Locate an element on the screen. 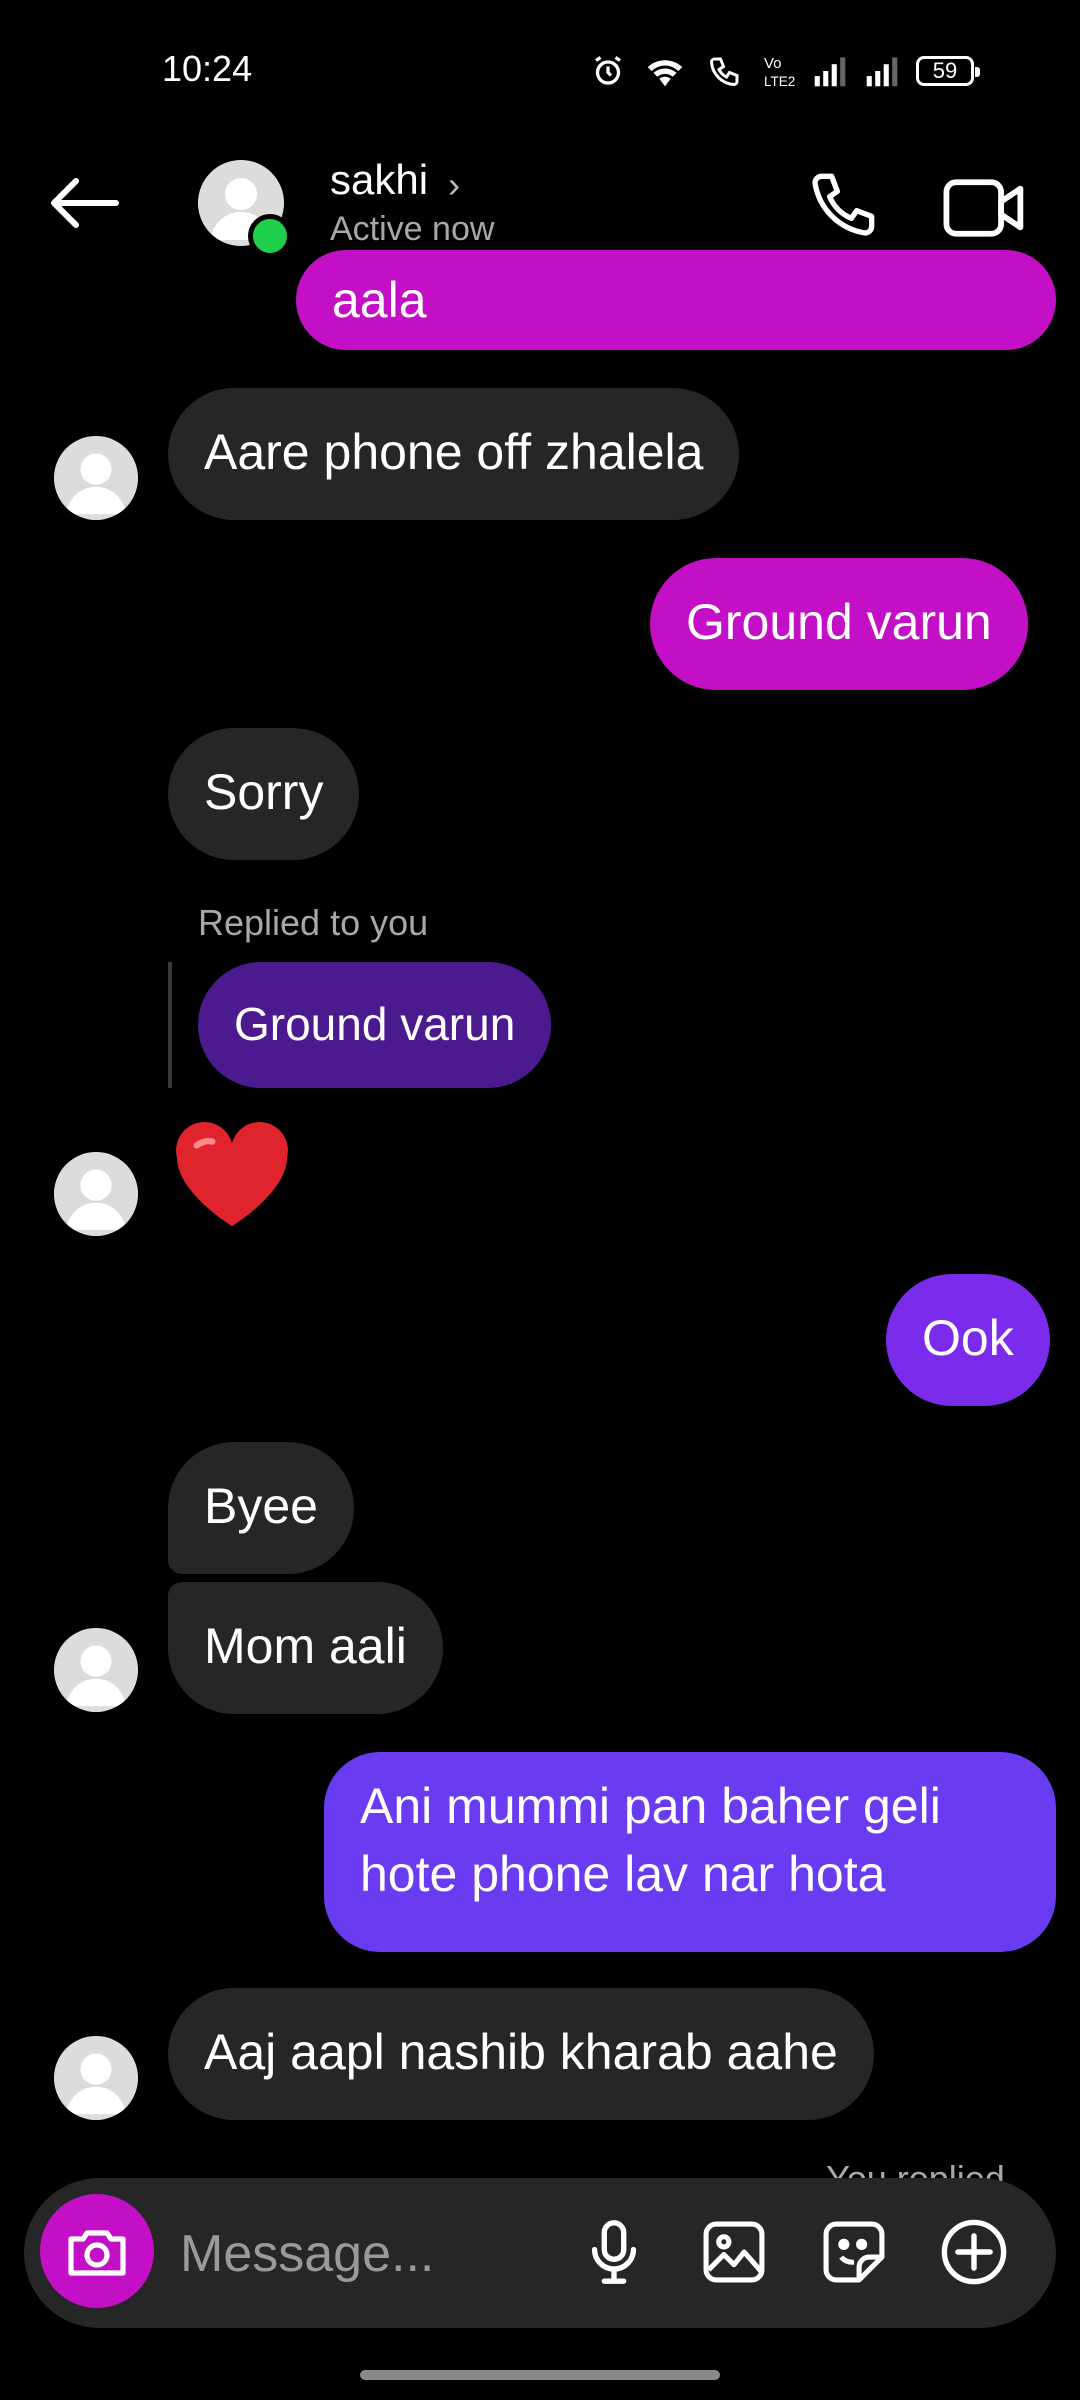 This screenshot has width=1080, height=2400. received-message: Aare phone off zhalela is located at coordinates (454, 454).